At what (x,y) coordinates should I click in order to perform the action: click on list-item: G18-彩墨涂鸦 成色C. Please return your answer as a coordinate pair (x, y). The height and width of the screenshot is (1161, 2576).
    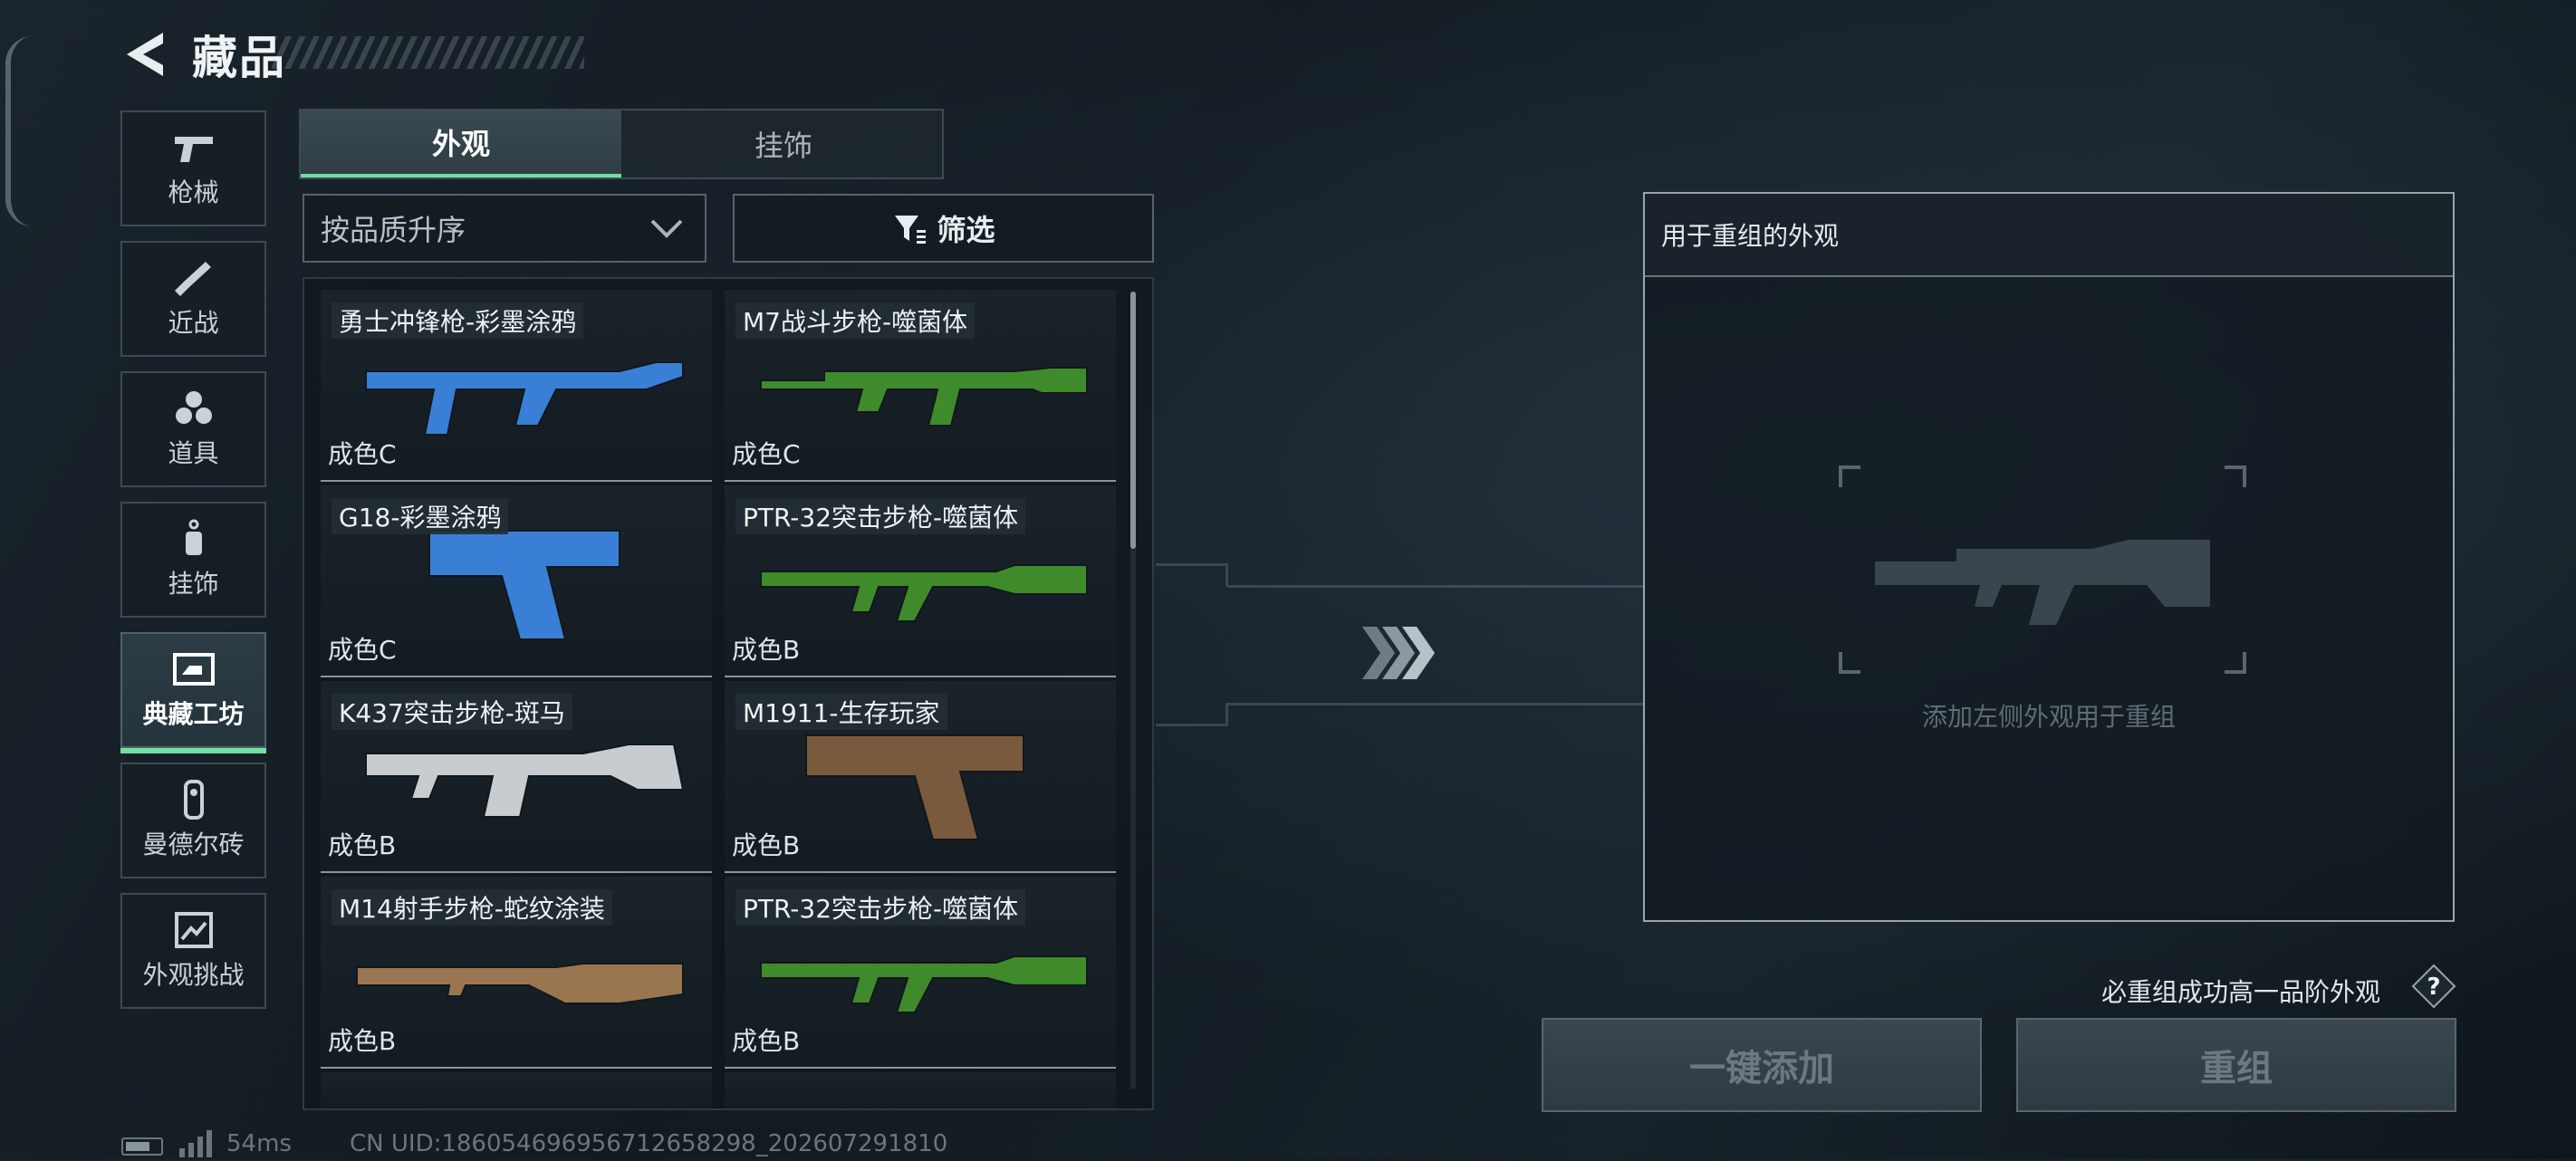
    Looking at the image, I should click on (516, 581).